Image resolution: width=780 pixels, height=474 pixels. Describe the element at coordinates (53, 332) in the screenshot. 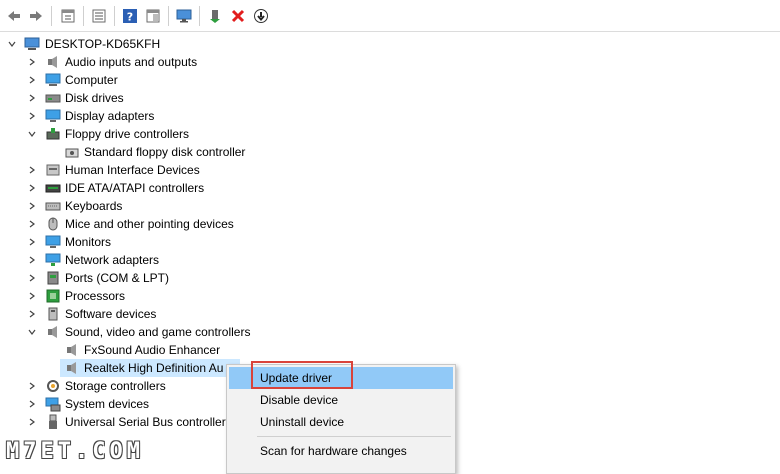

I see `sound-icon` at that location.